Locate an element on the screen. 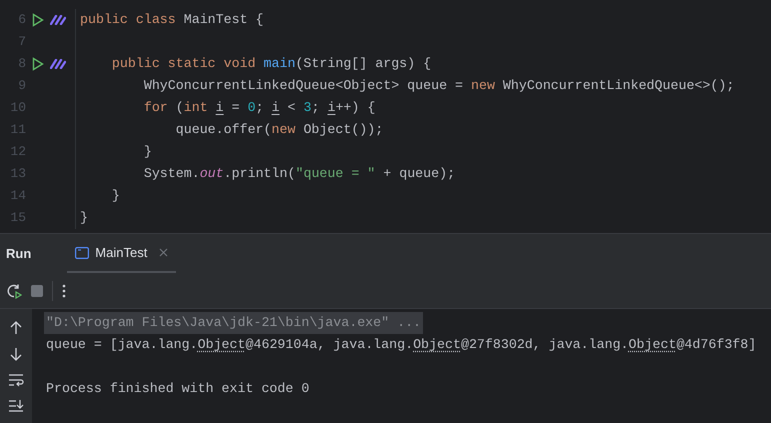  output-line: Process finished with exit code 0 is located at coordinates (177, 388).